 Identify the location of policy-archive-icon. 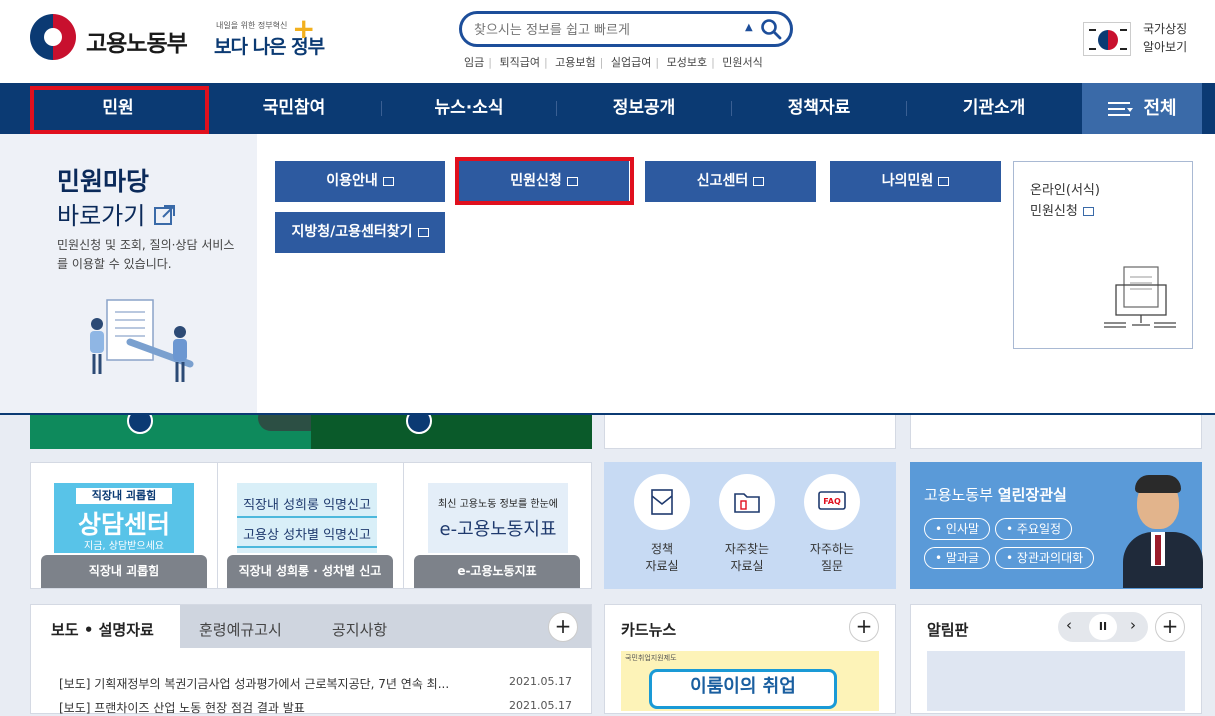
(662, 502).